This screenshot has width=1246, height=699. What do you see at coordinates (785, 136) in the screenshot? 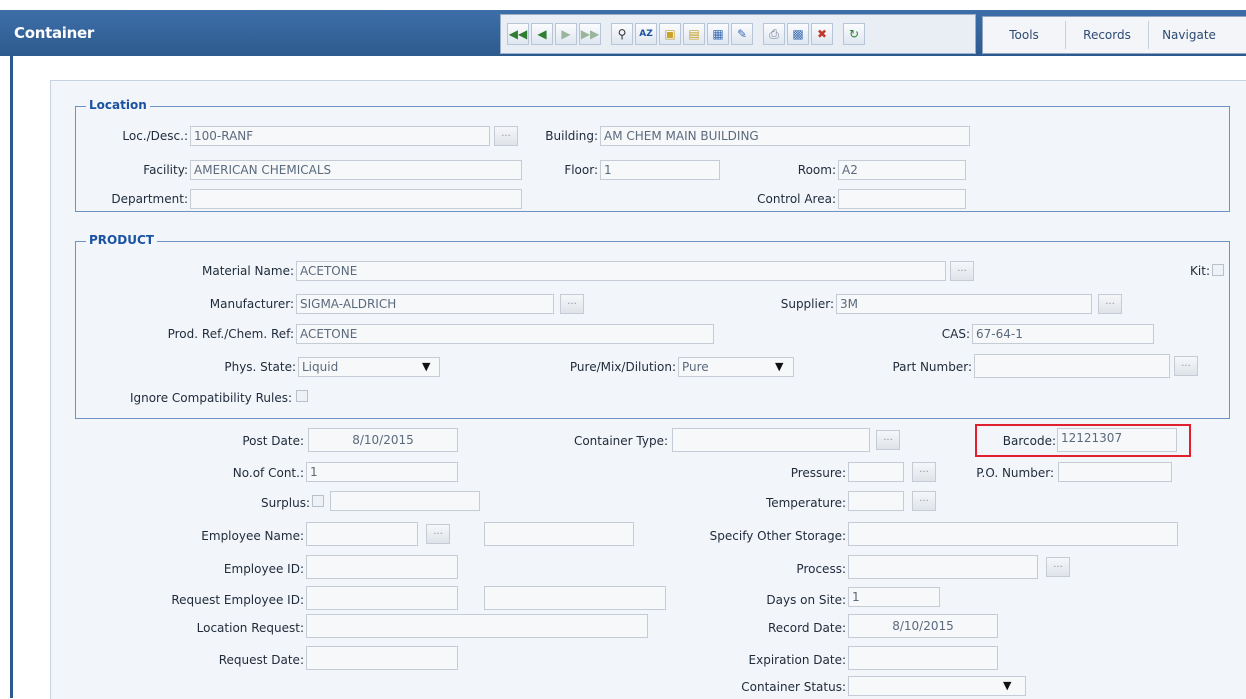
I see `building-field: AM CHEM MAIN BUILDING` at bounding box center [785, 136].